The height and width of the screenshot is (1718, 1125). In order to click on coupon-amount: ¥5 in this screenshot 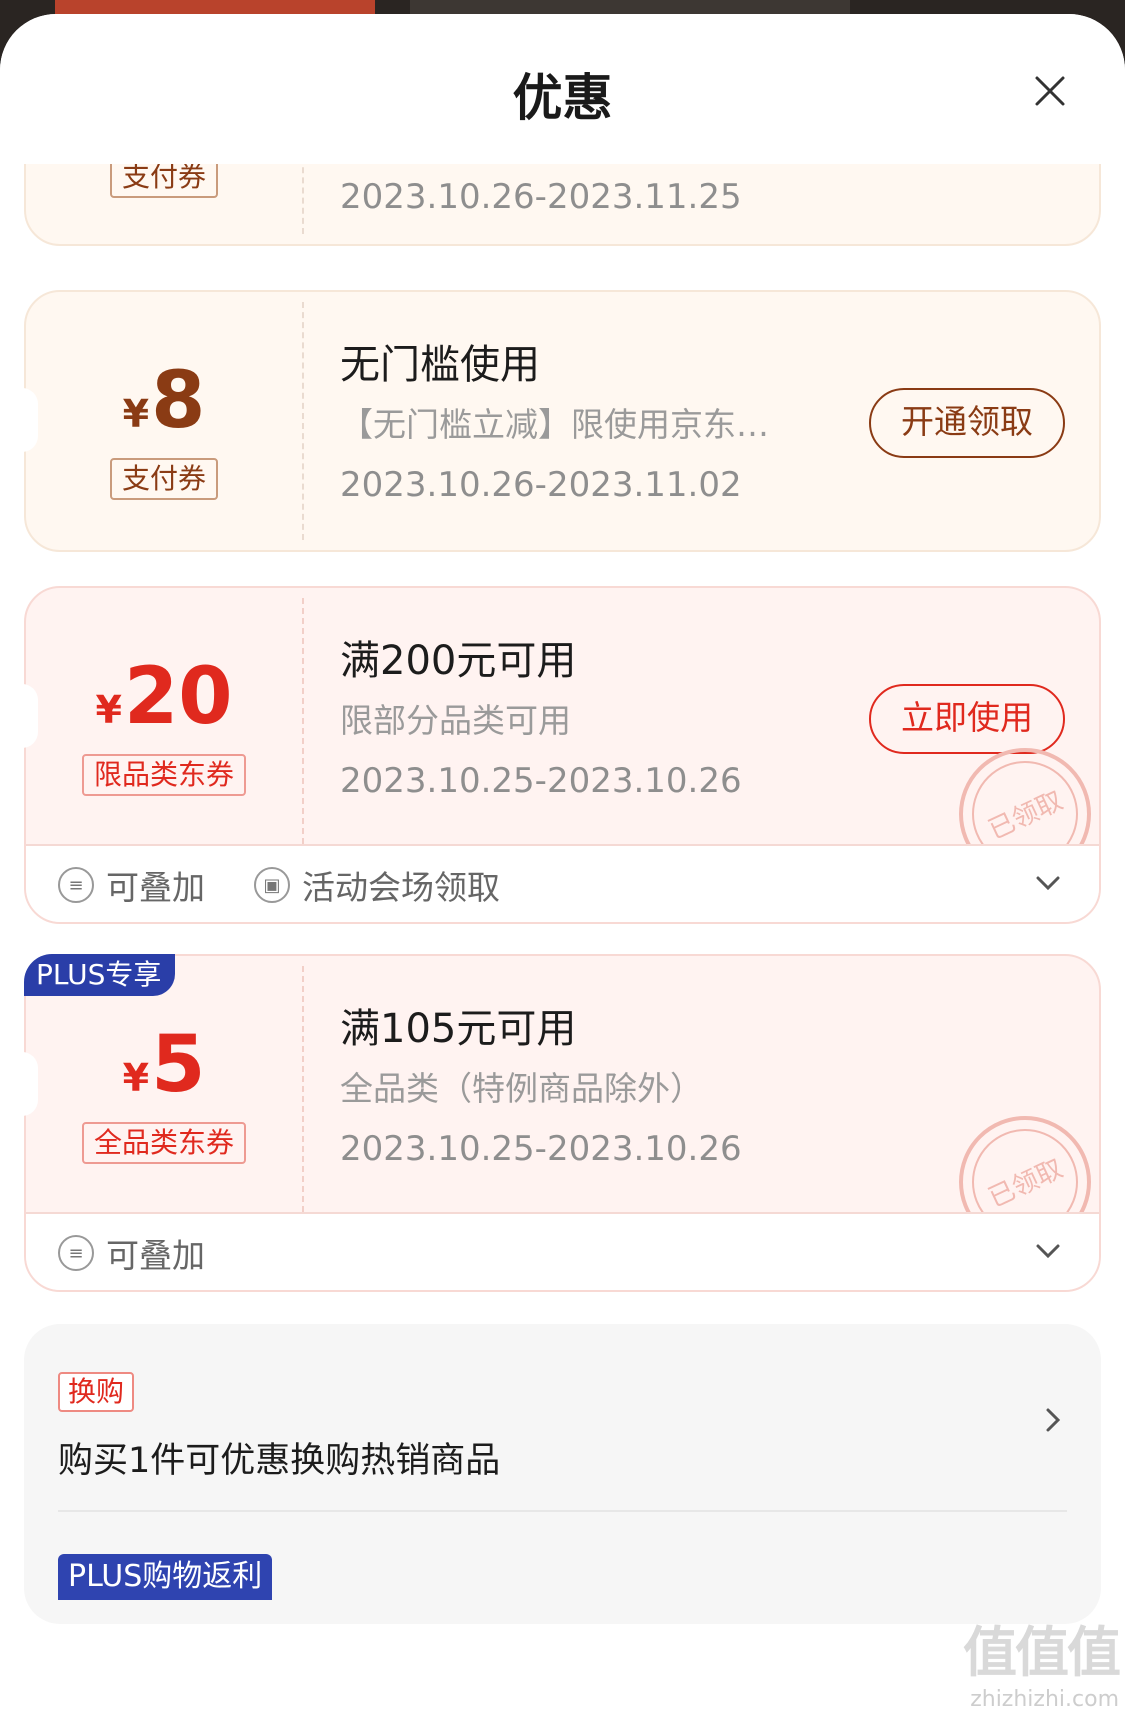, I will do `click(164, 1065)`.